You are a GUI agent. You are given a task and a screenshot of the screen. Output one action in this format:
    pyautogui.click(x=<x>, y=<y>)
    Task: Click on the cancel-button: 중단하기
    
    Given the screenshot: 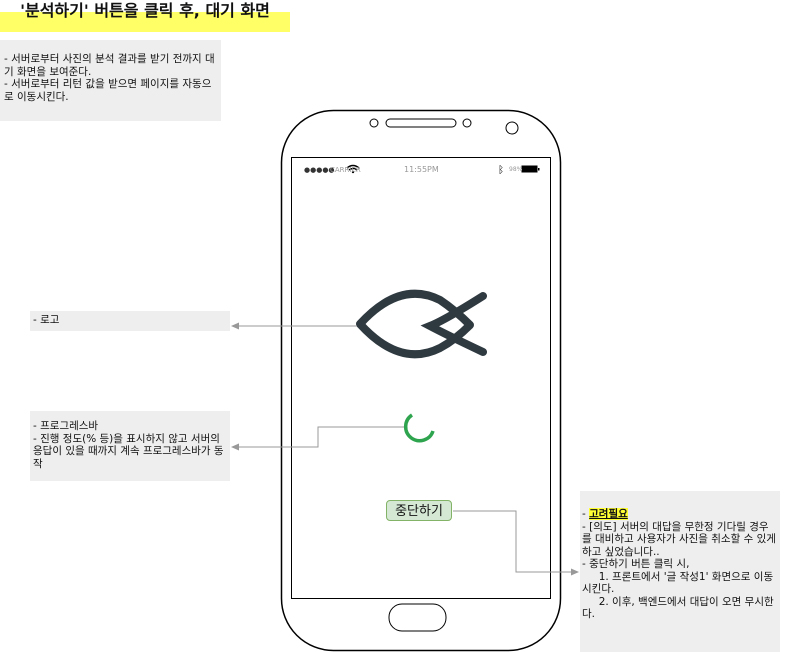 What is the action you would take?
    pyautogui.click(x=419, y=510)
    